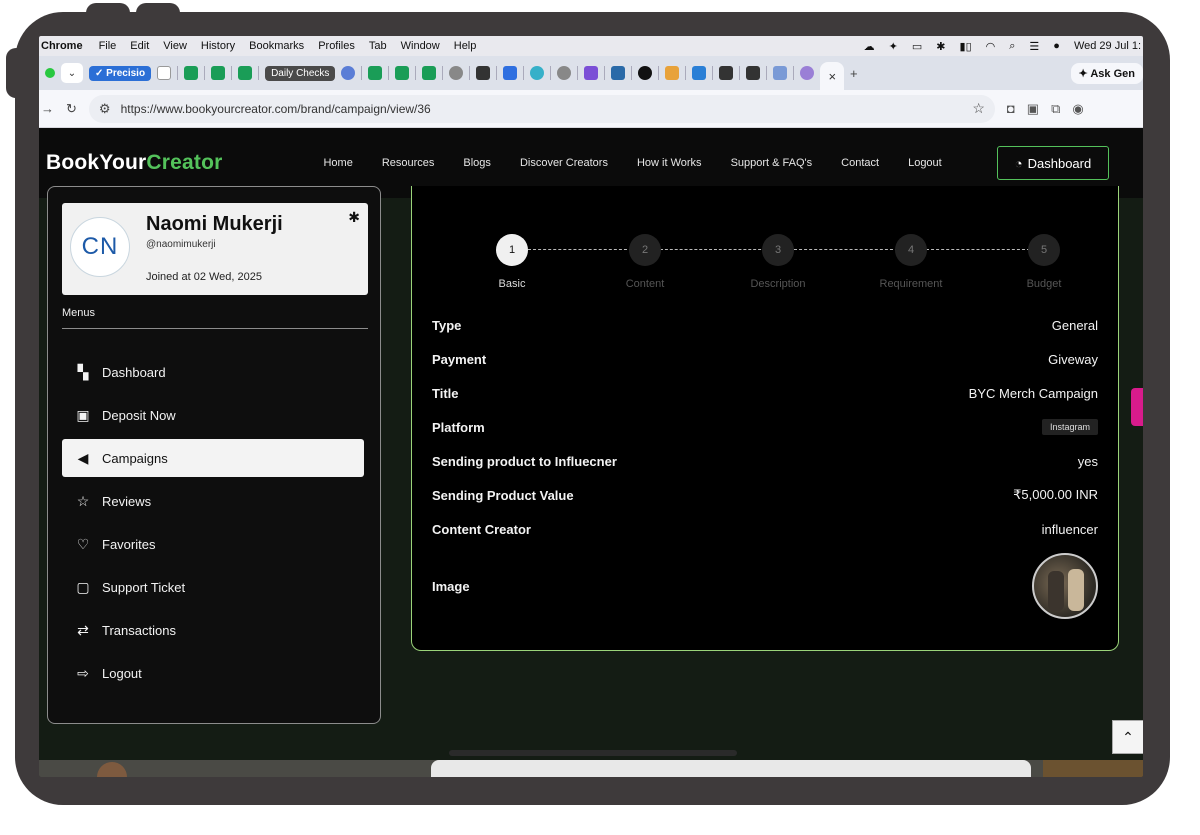 The image size is (1200, 835). I want to click on menu-profiles: Profiles, so click(336, 46).